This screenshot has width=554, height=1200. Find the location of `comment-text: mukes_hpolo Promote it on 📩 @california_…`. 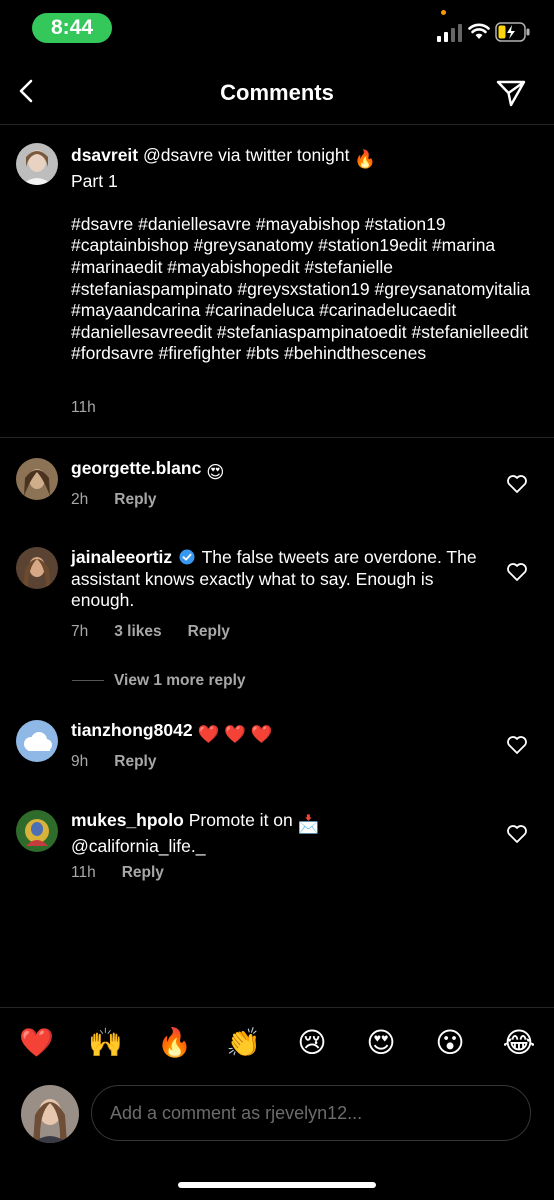

comment-text: mukes_hpolo Promote it on 📩 @california_… is located at coordinates (281, 833).